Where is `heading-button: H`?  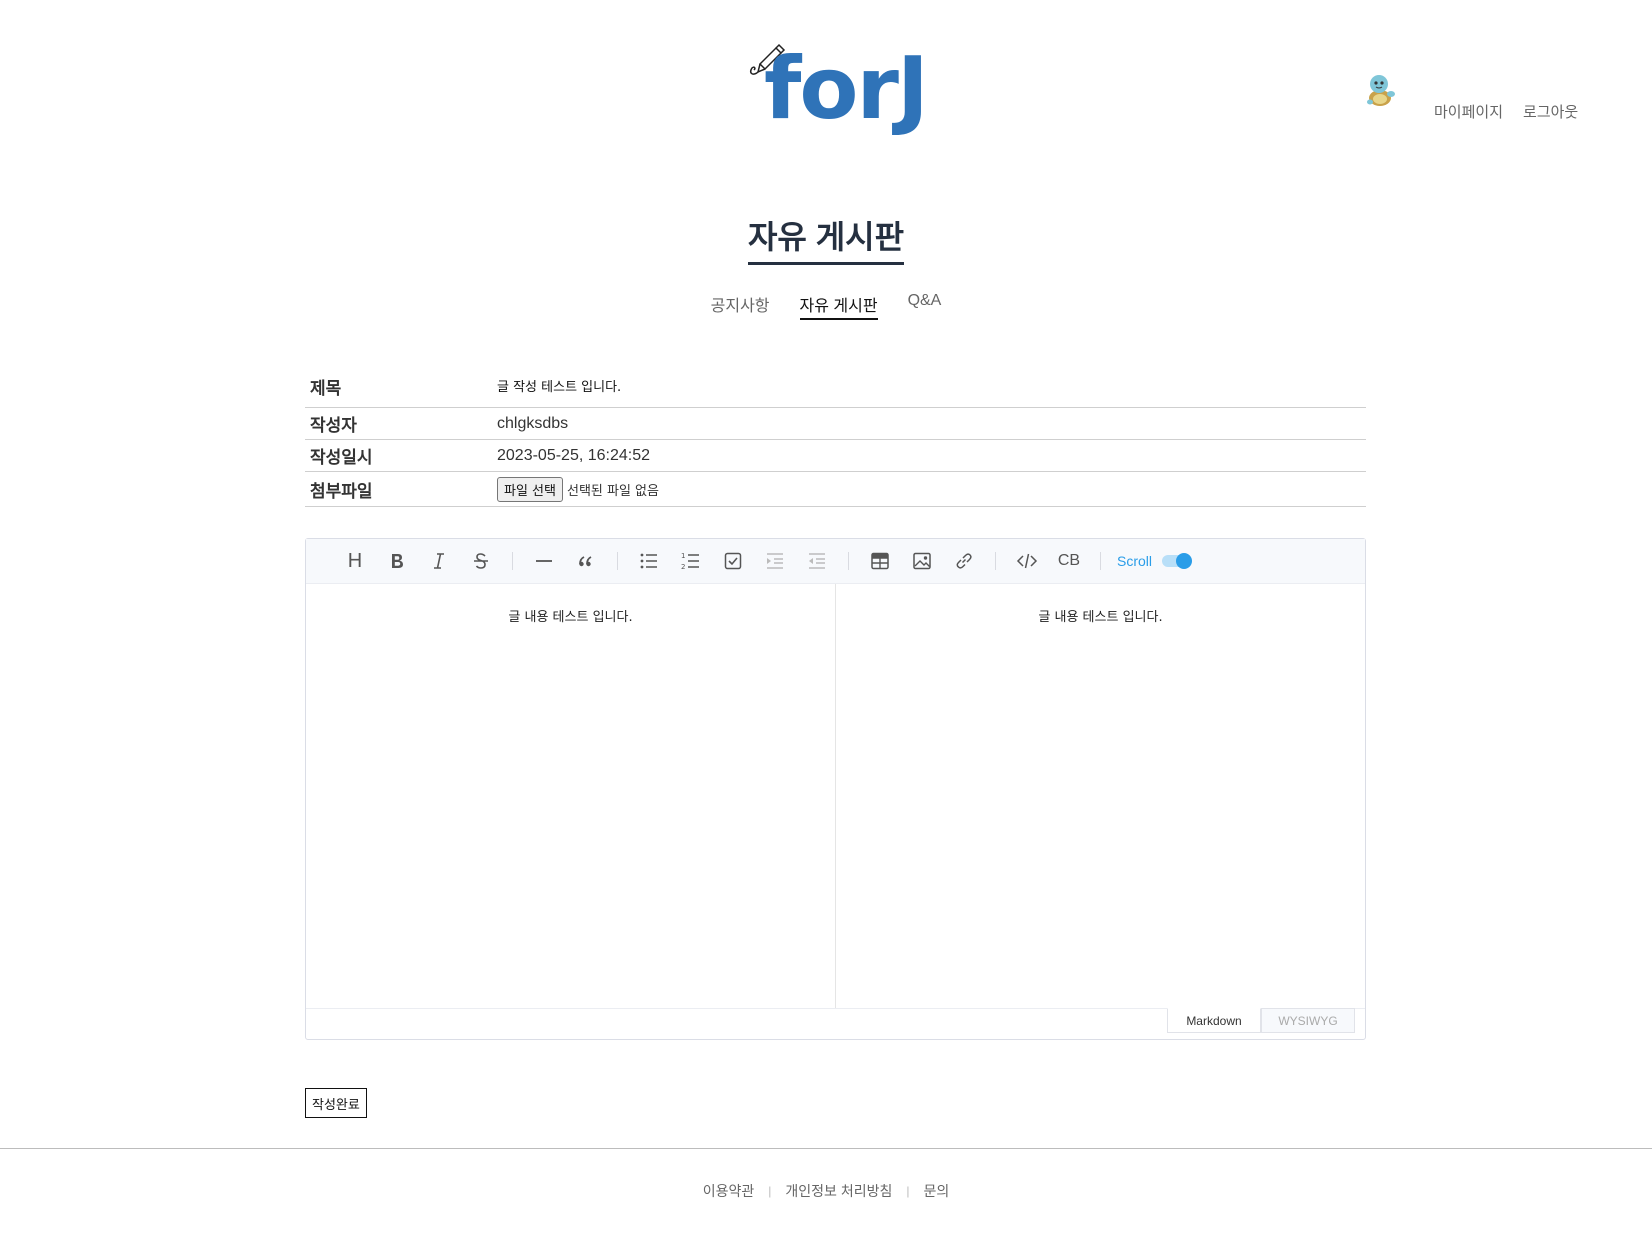 heading-button: H is located at coordinates (355, 561).